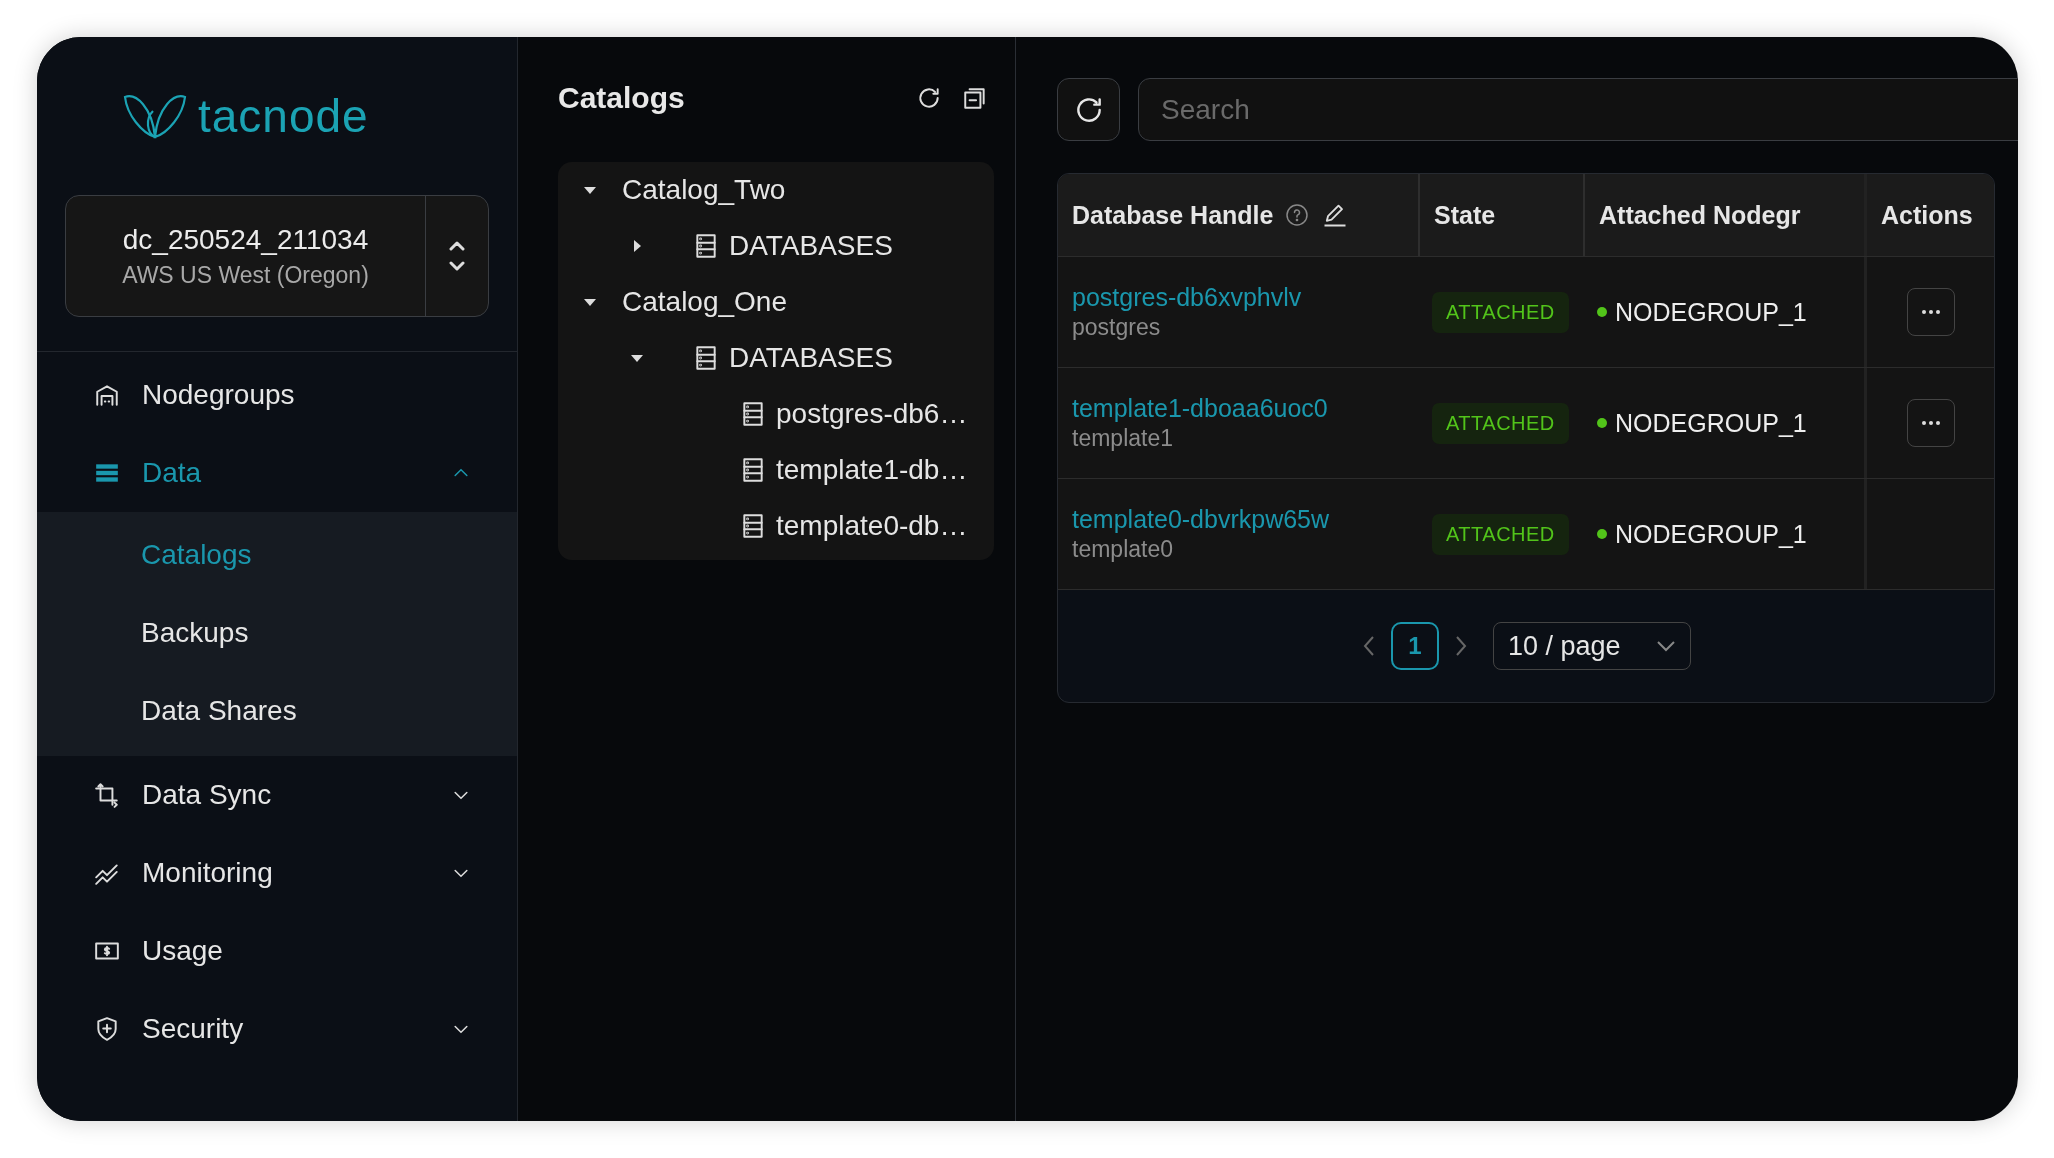 The height and width of the screenshot is (1158, 2054). I want to click on previous-page-icon, so click(1369, 646).